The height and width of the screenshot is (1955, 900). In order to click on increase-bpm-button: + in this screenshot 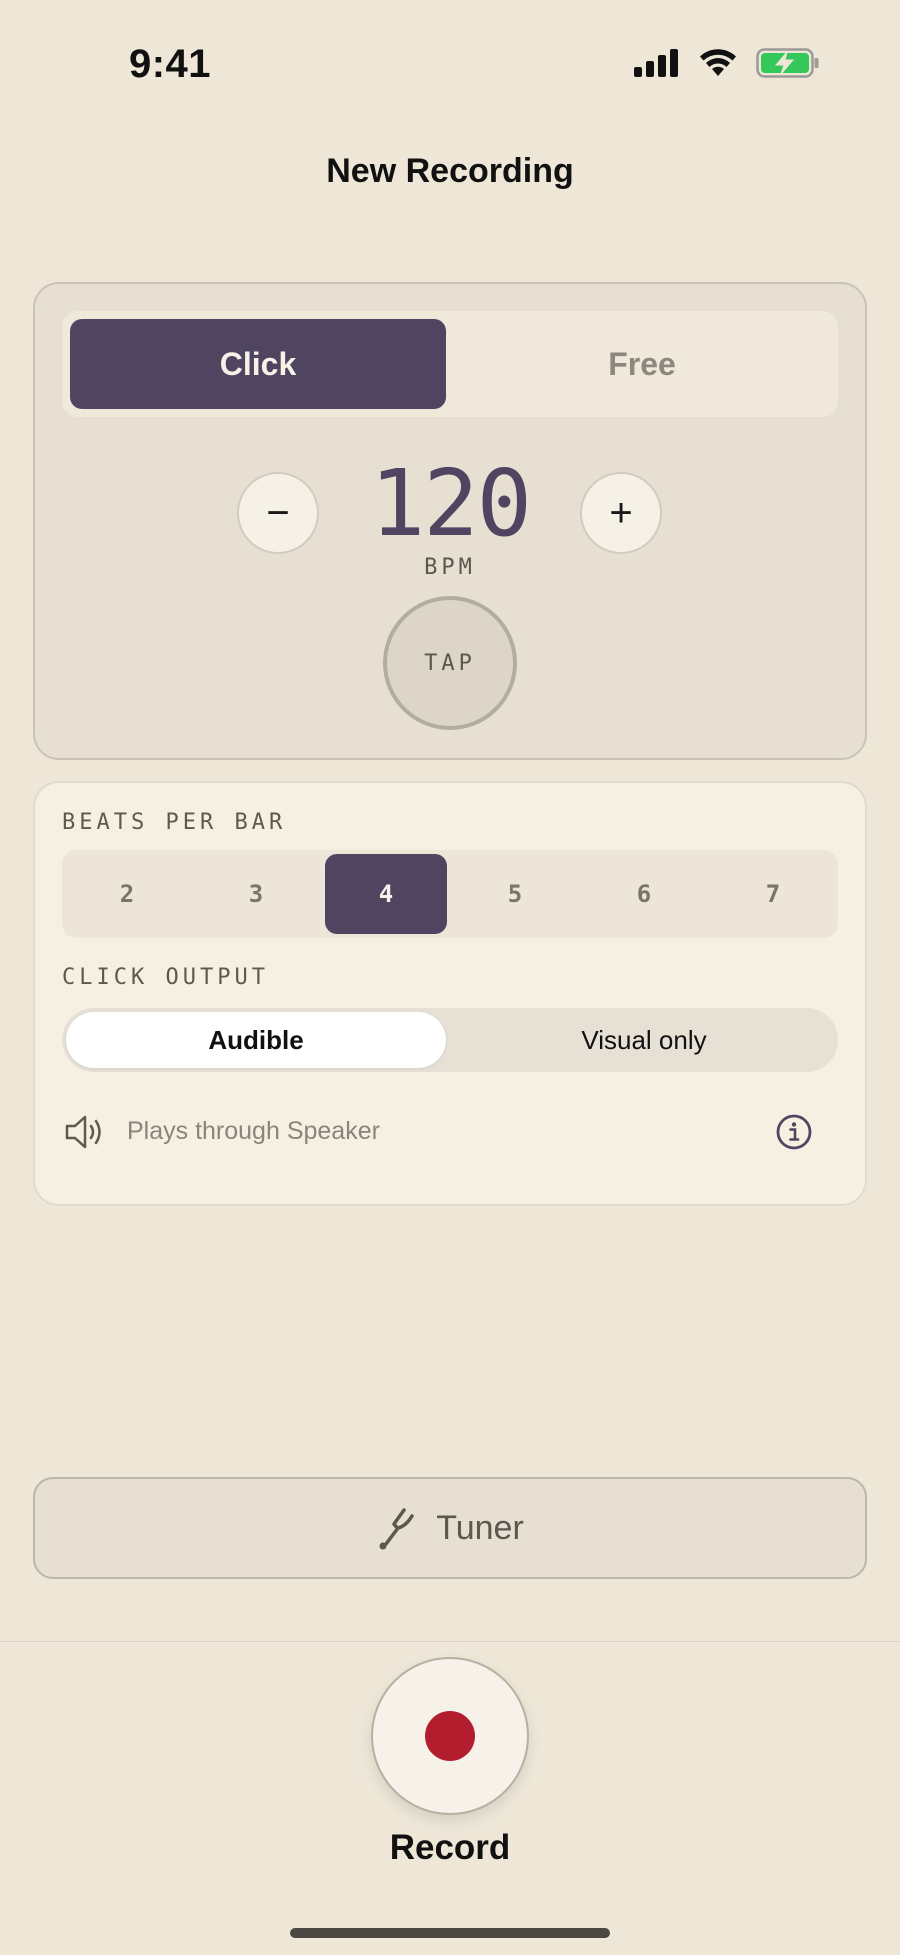, I will do `click(621, 513)`.